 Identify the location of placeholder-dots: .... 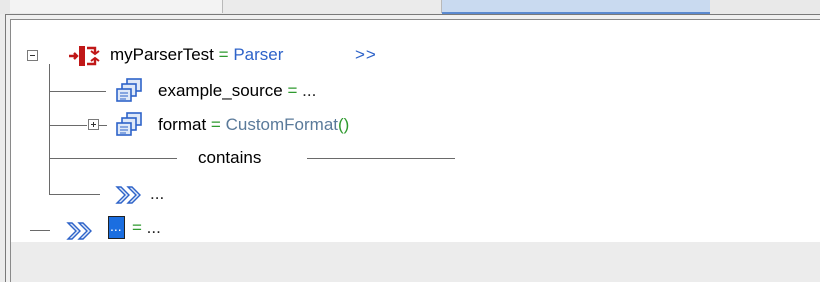
(157, 194).